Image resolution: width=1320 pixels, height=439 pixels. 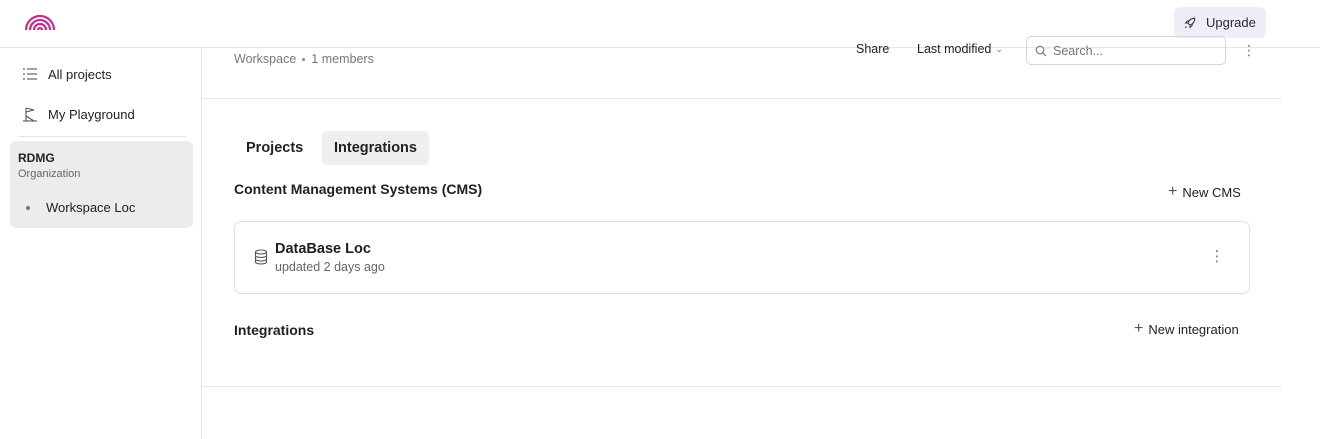 I want to click on playground-icon, so click(x=30, y=114).